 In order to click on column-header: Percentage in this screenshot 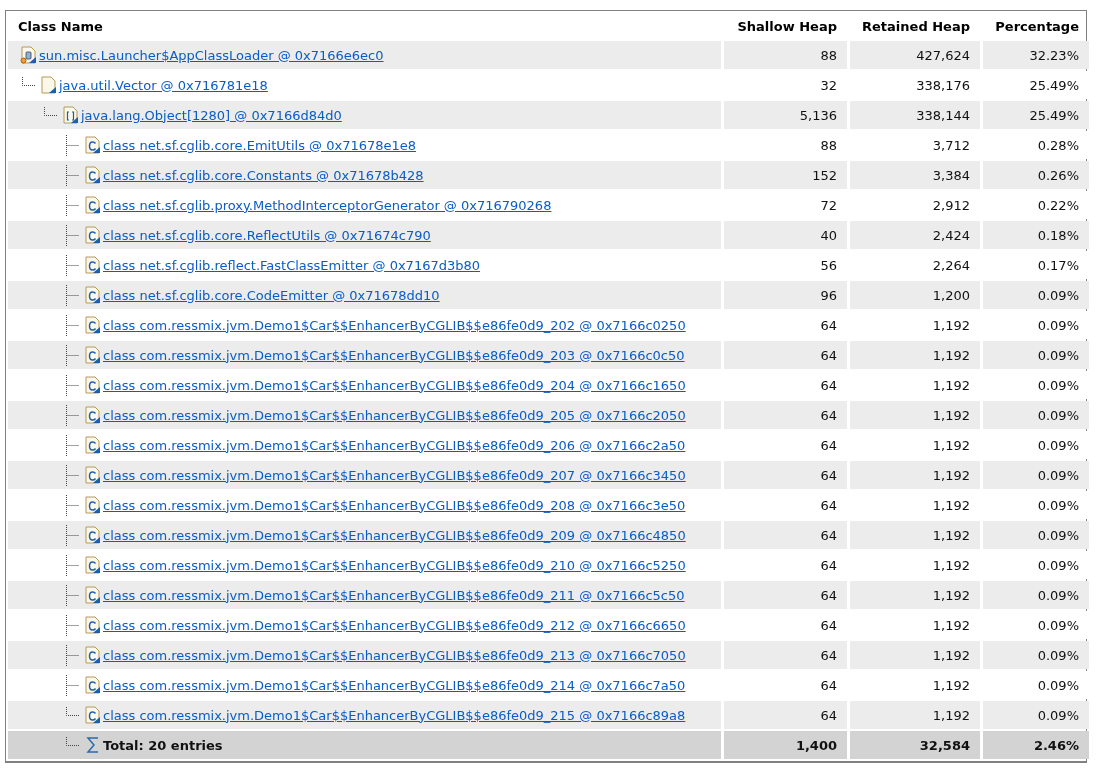, I will do `click(1036, 26)`.